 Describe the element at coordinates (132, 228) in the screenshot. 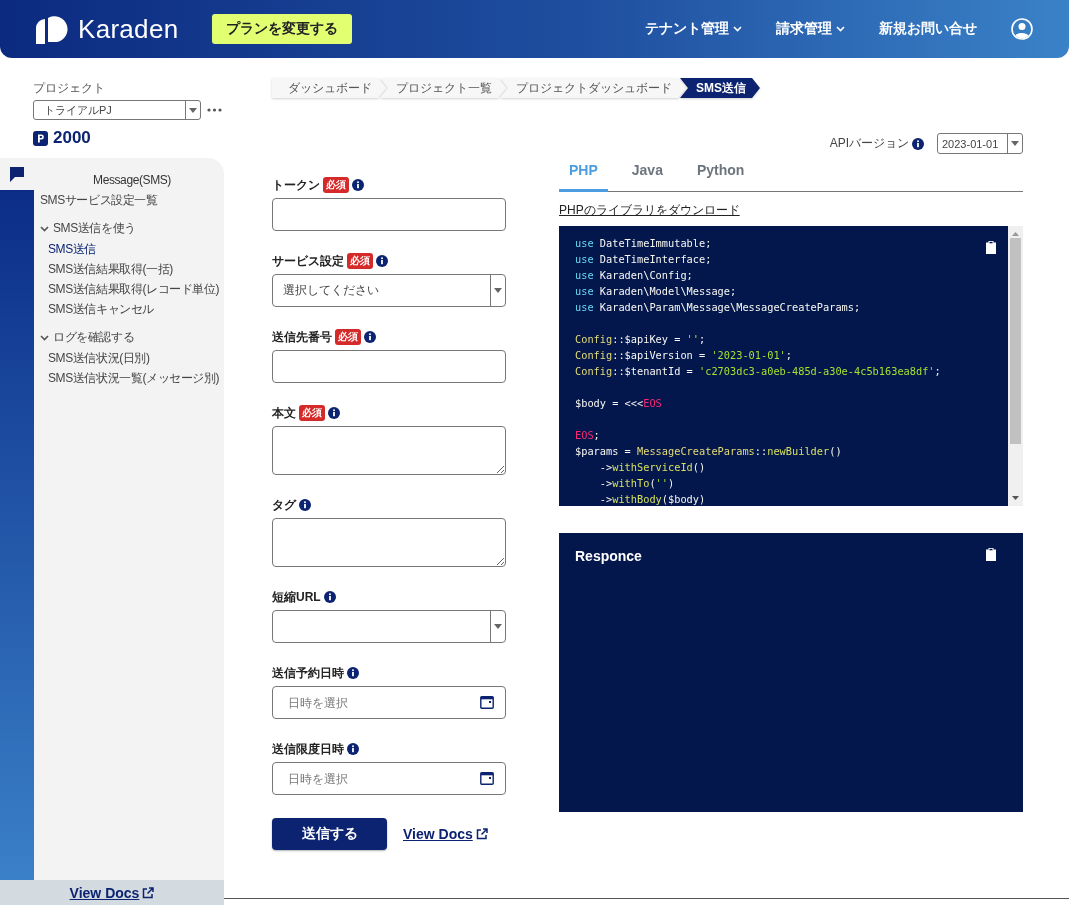

I see `sidebar-group: SMS送信を使う` at that location.